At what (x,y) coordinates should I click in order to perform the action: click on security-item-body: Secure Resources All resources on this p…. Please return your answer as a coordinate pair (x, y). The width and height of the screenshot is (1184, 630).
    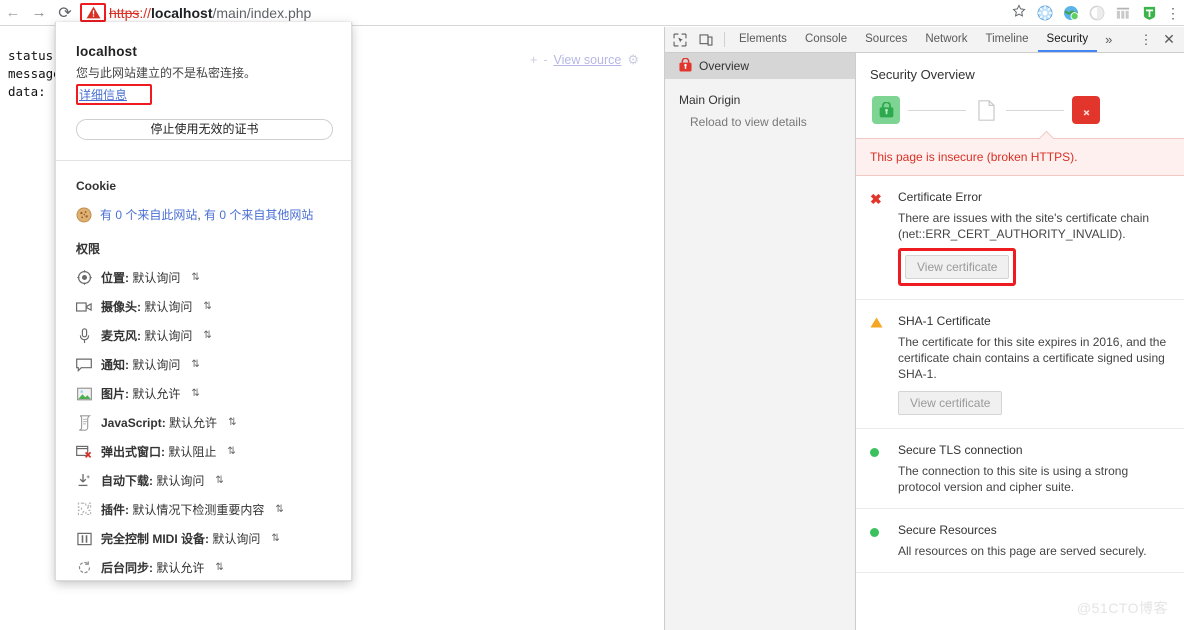
    Looking at the image, I should click on (1034, 541).